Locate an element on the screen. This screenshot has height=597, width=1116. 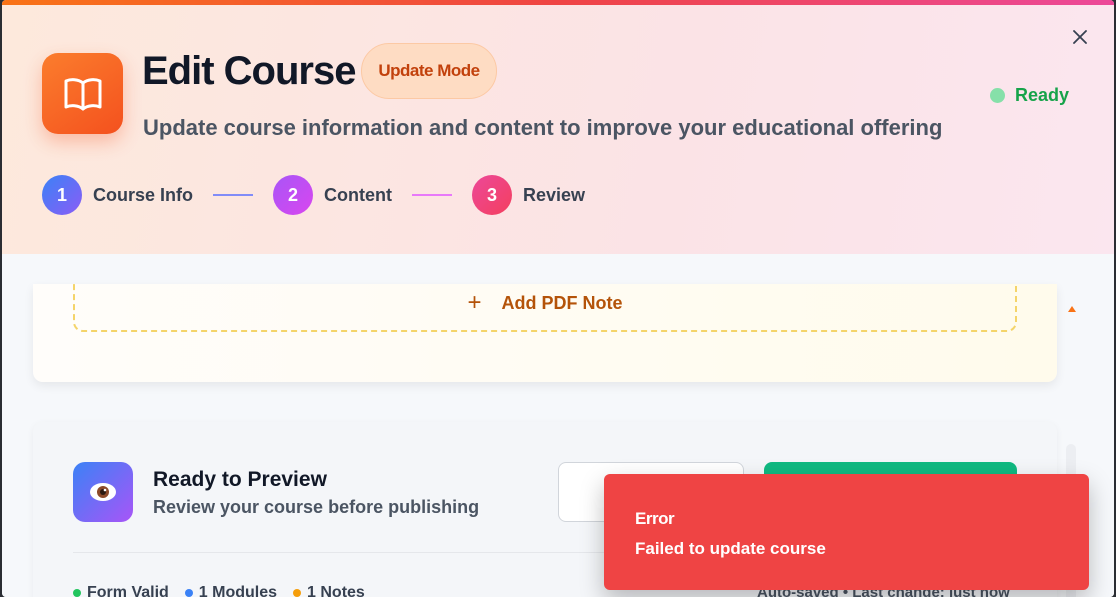
status-dot is located at coordinates (997, 95).